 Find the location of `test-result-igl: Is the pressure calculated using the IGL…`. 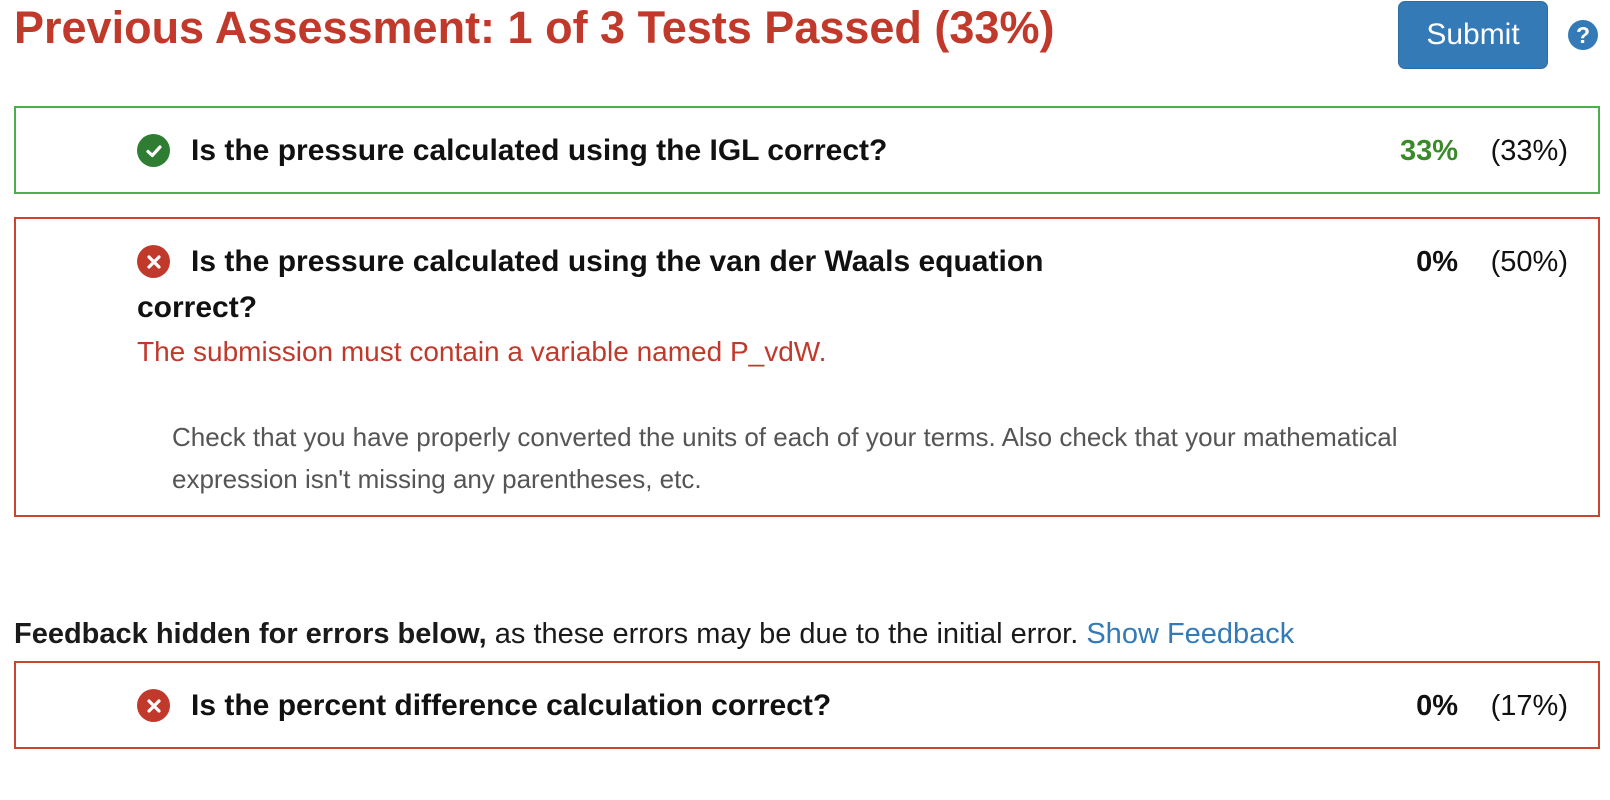

test-result-igl: Is the pressure calculated using the IGL… is located at coordinates (807, 150).